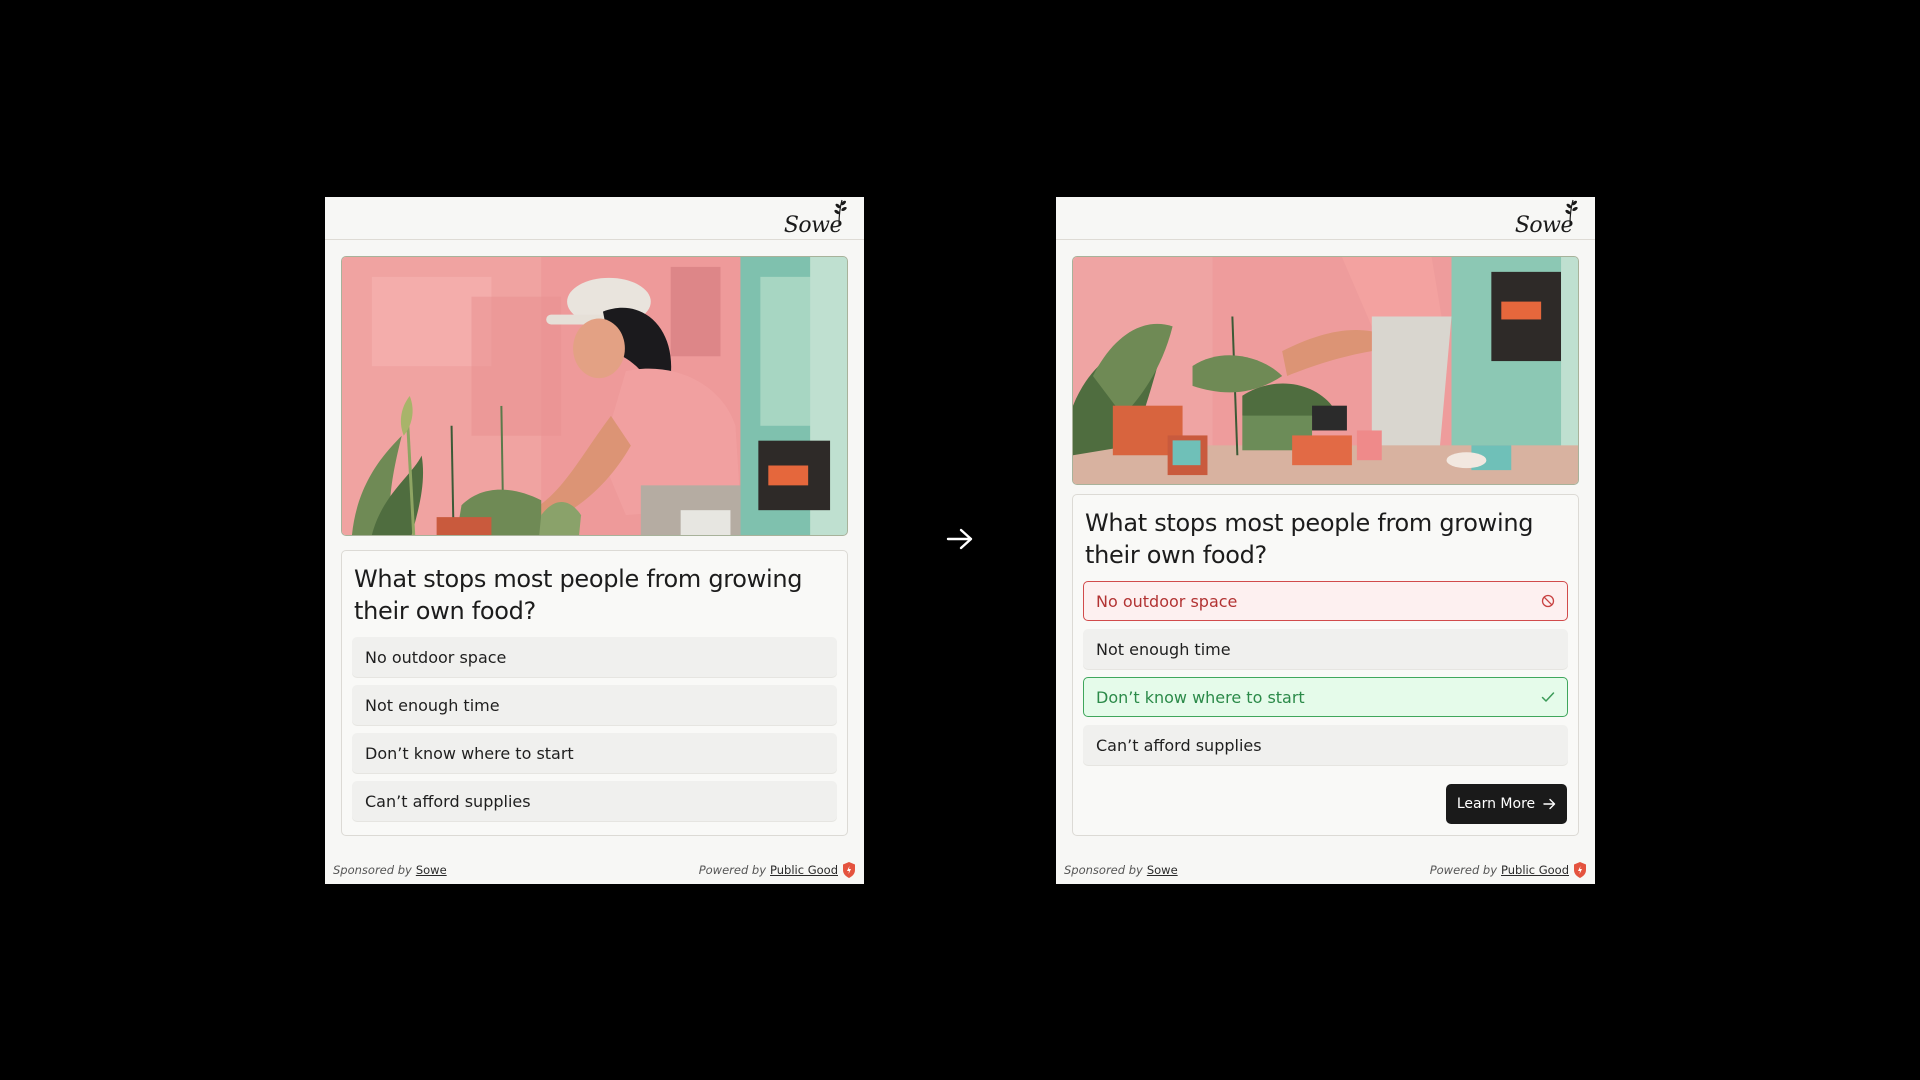  I want to click on option-no-outdoor-space-incorrect: No outdoor space, so click(1325, 601).